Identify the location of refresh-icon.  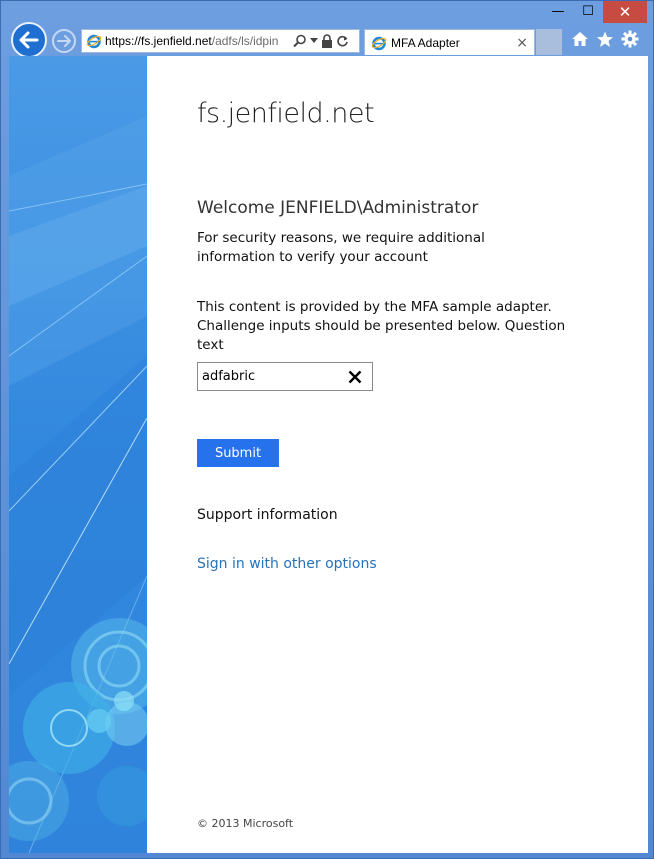
(342, 41).